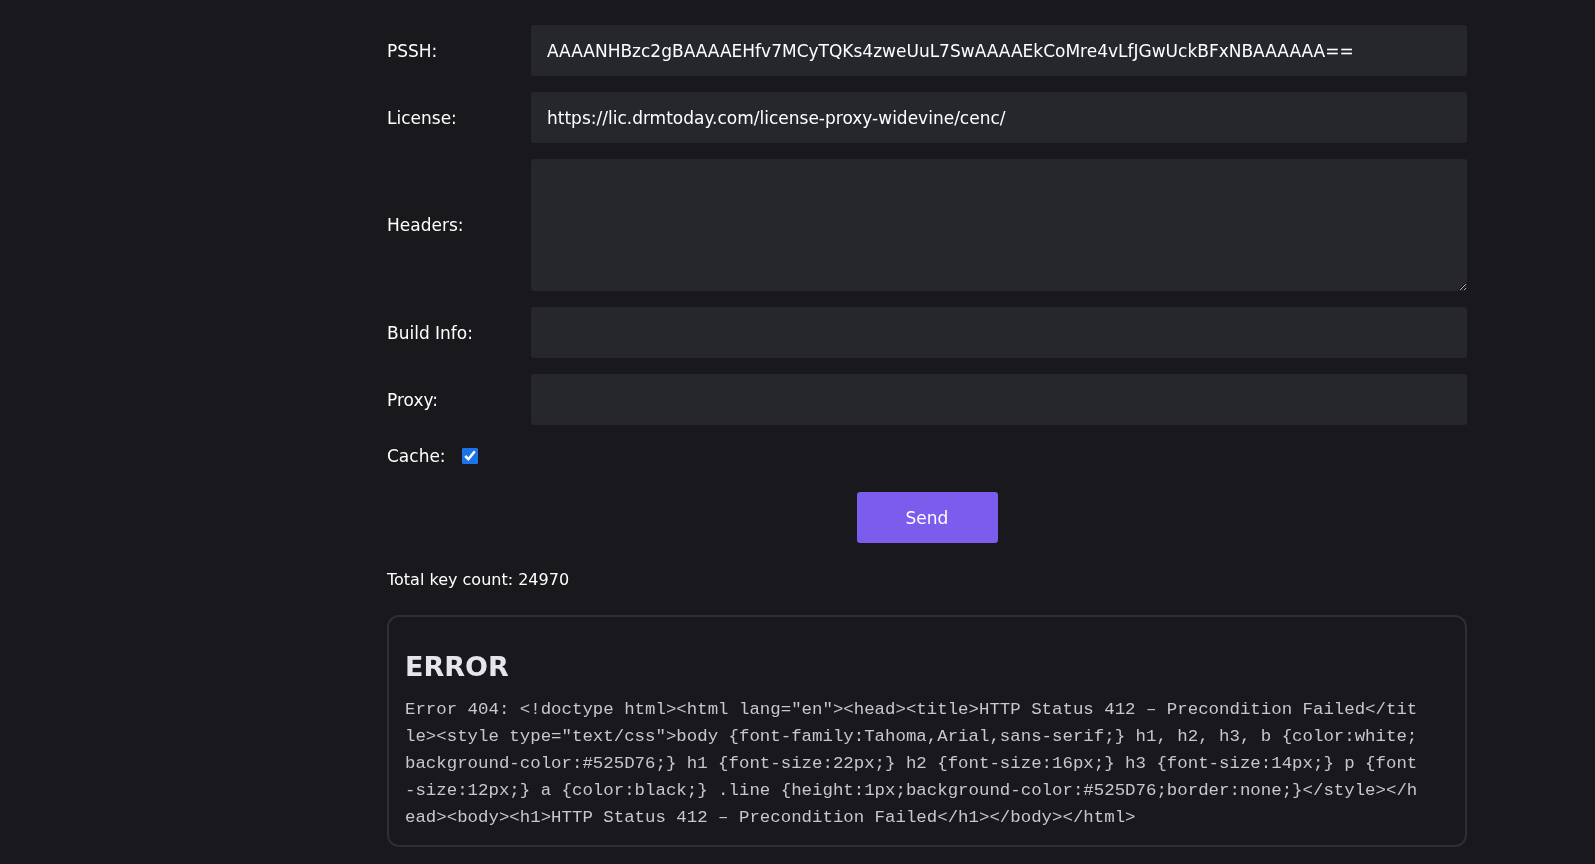  Describe the element at coordinates (469, 456) in the screenshot. I see `cache-checkbox` at that location.